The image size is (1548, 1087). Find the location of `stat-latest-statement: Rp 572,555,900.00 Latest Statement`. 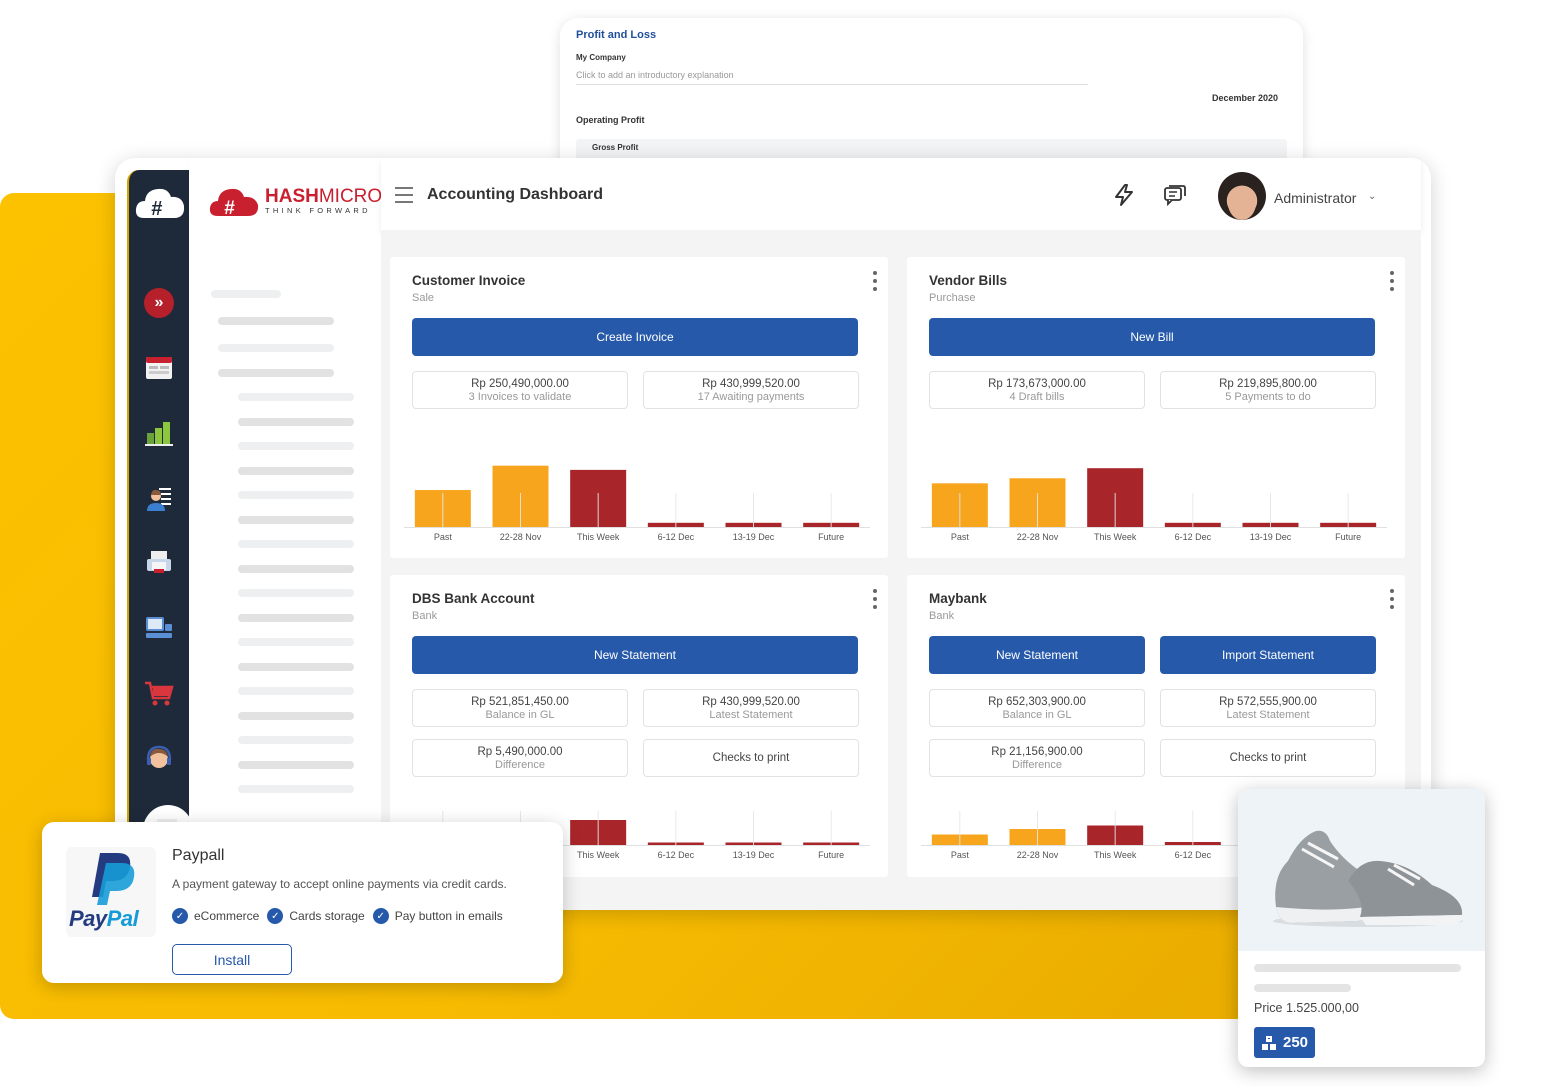

stat-latest-statement: Rp 572,555,900.00 Latest Statement is located at coordinates (1268, 708).